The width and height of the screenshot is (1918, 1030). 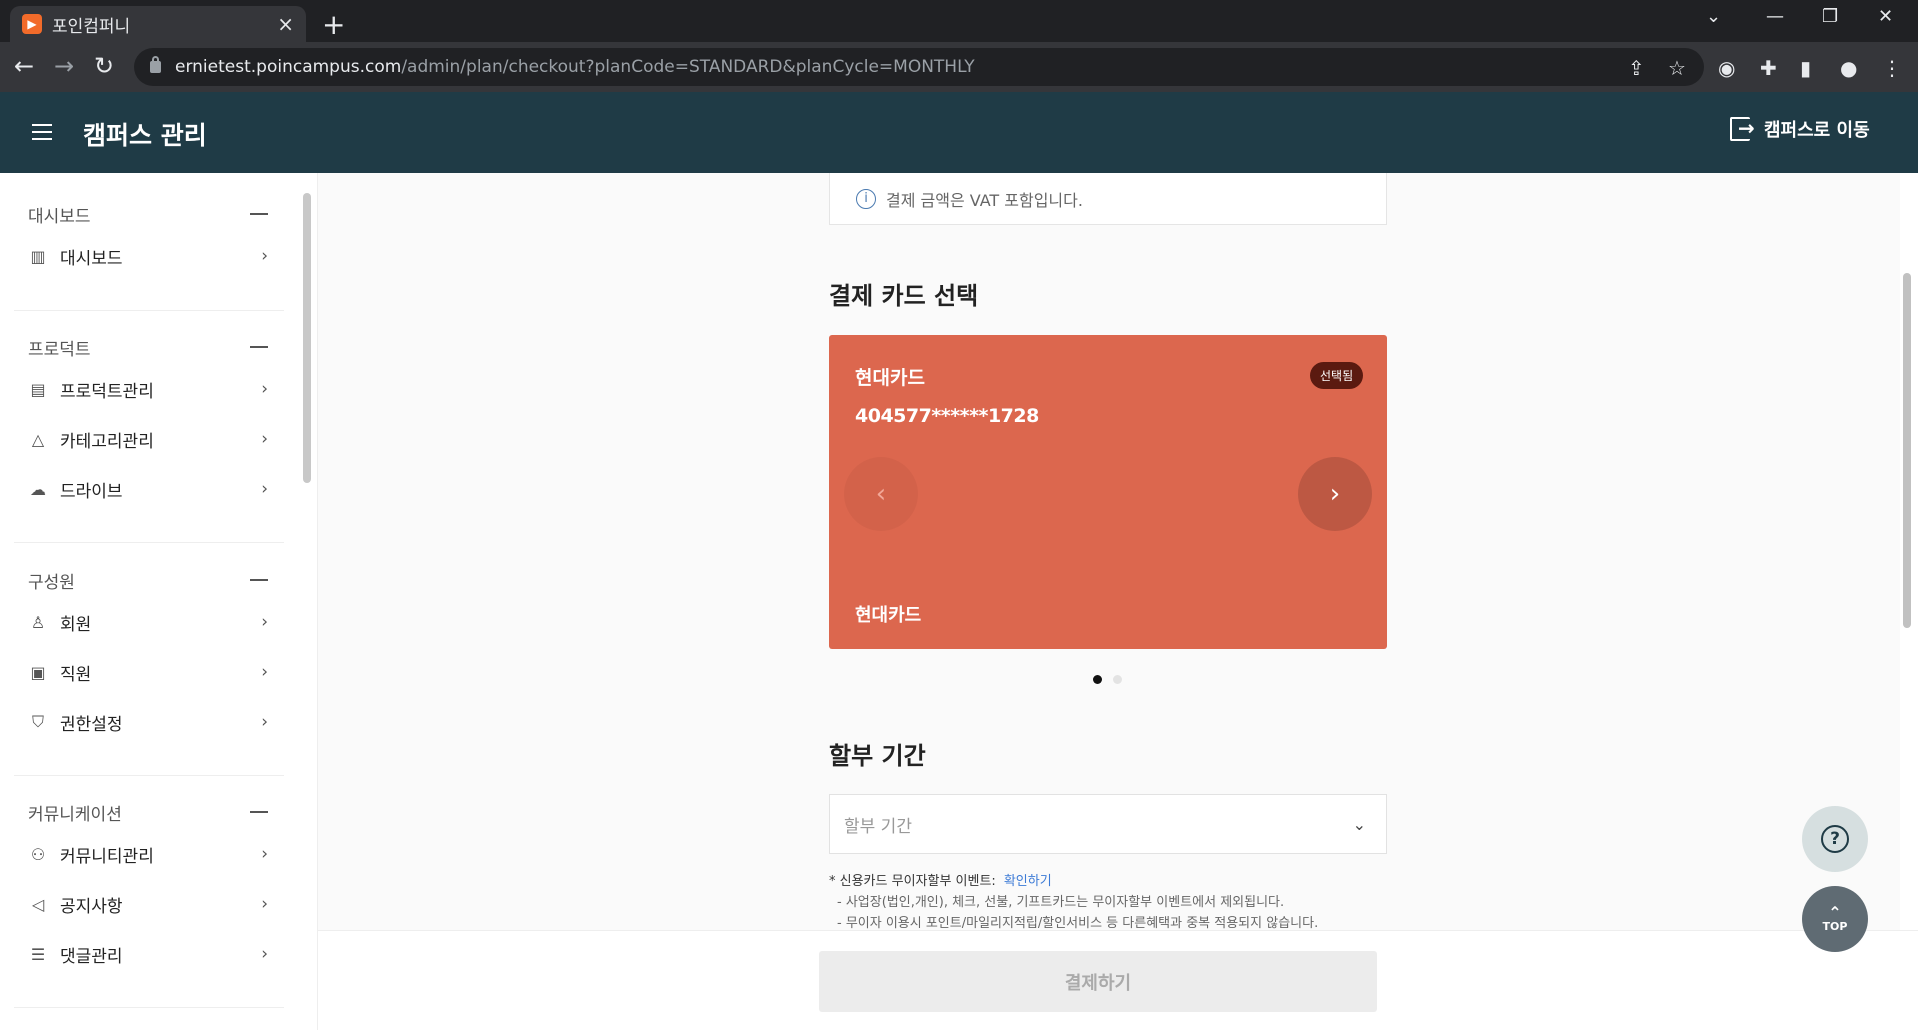 What do you see at coordinates (38, 489) in the screenshot?
I see `cloud-icon: ☁` at bounding box center [38, 489].